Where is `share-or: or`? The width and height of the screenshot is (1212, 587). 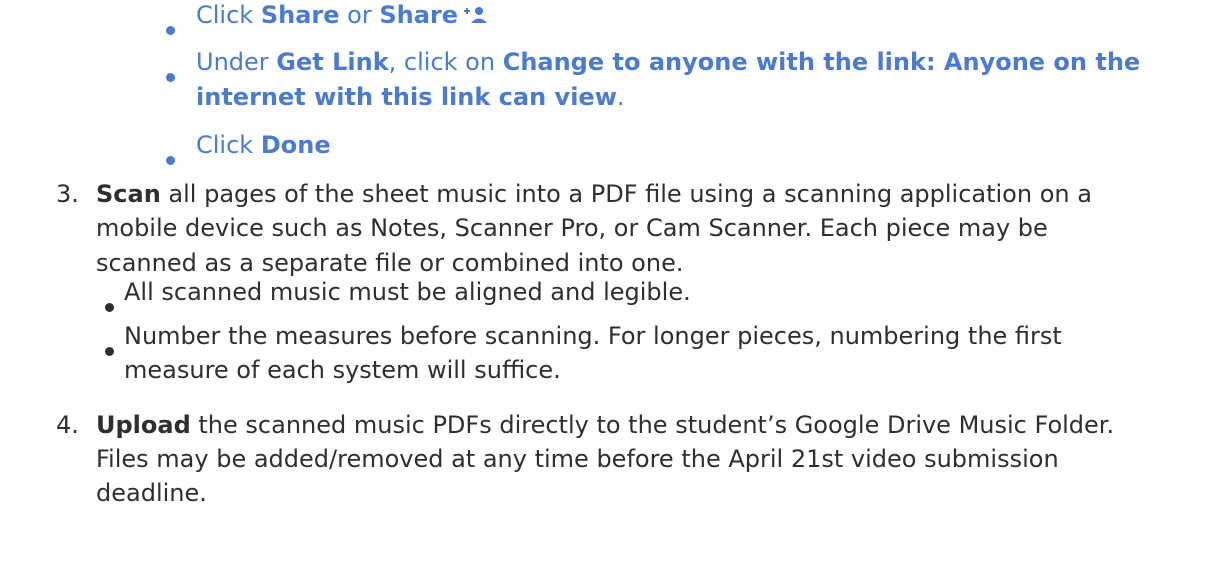 share-or: or is located at coordinates (359, 15).